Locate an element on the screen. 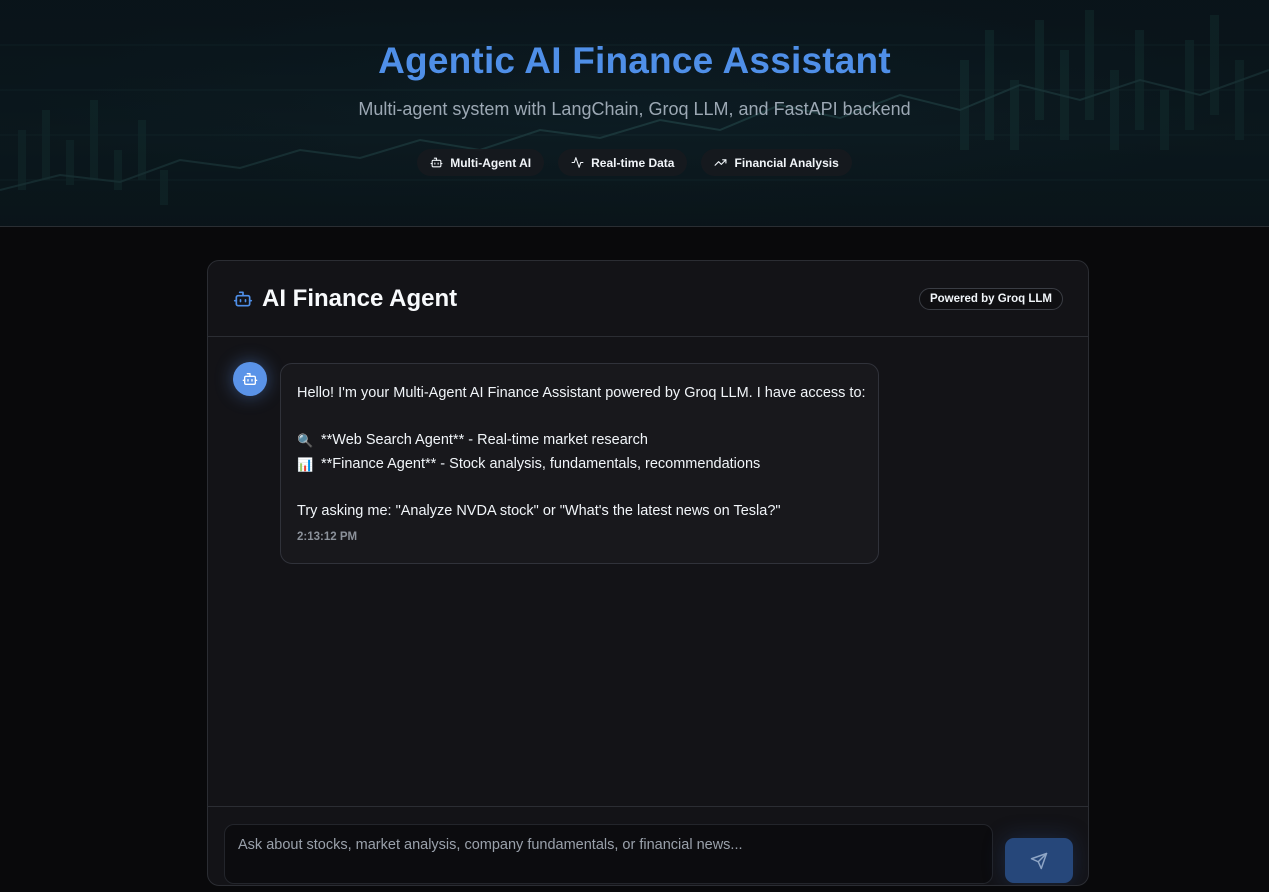 This screenshot has width=1269, height=892. badge-real-time: Real-time Data is located at coordinates (623, 162).